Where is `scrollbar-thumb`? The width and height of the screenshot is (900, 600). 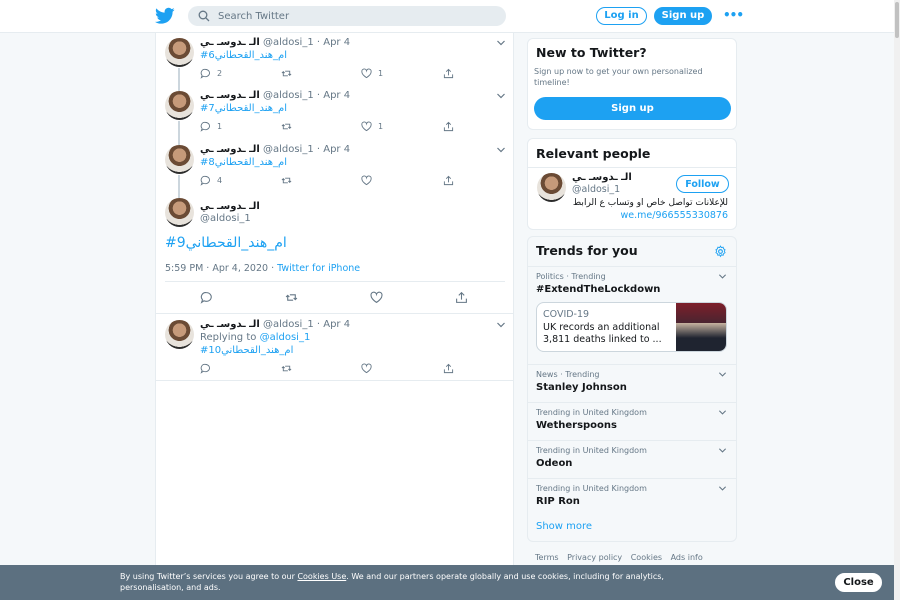 scrollbar-thumb is located at coordinates (897, 20).